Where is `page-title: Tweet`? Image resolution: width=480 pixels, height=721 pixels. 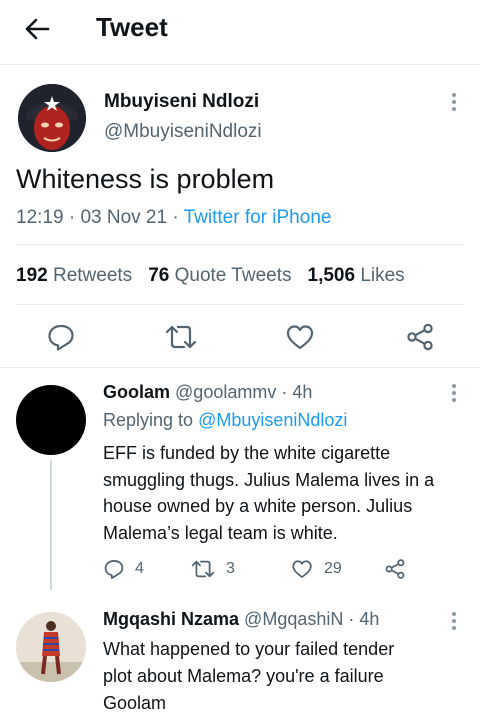 page-title: Tweet is located at coordinates (132, 27).